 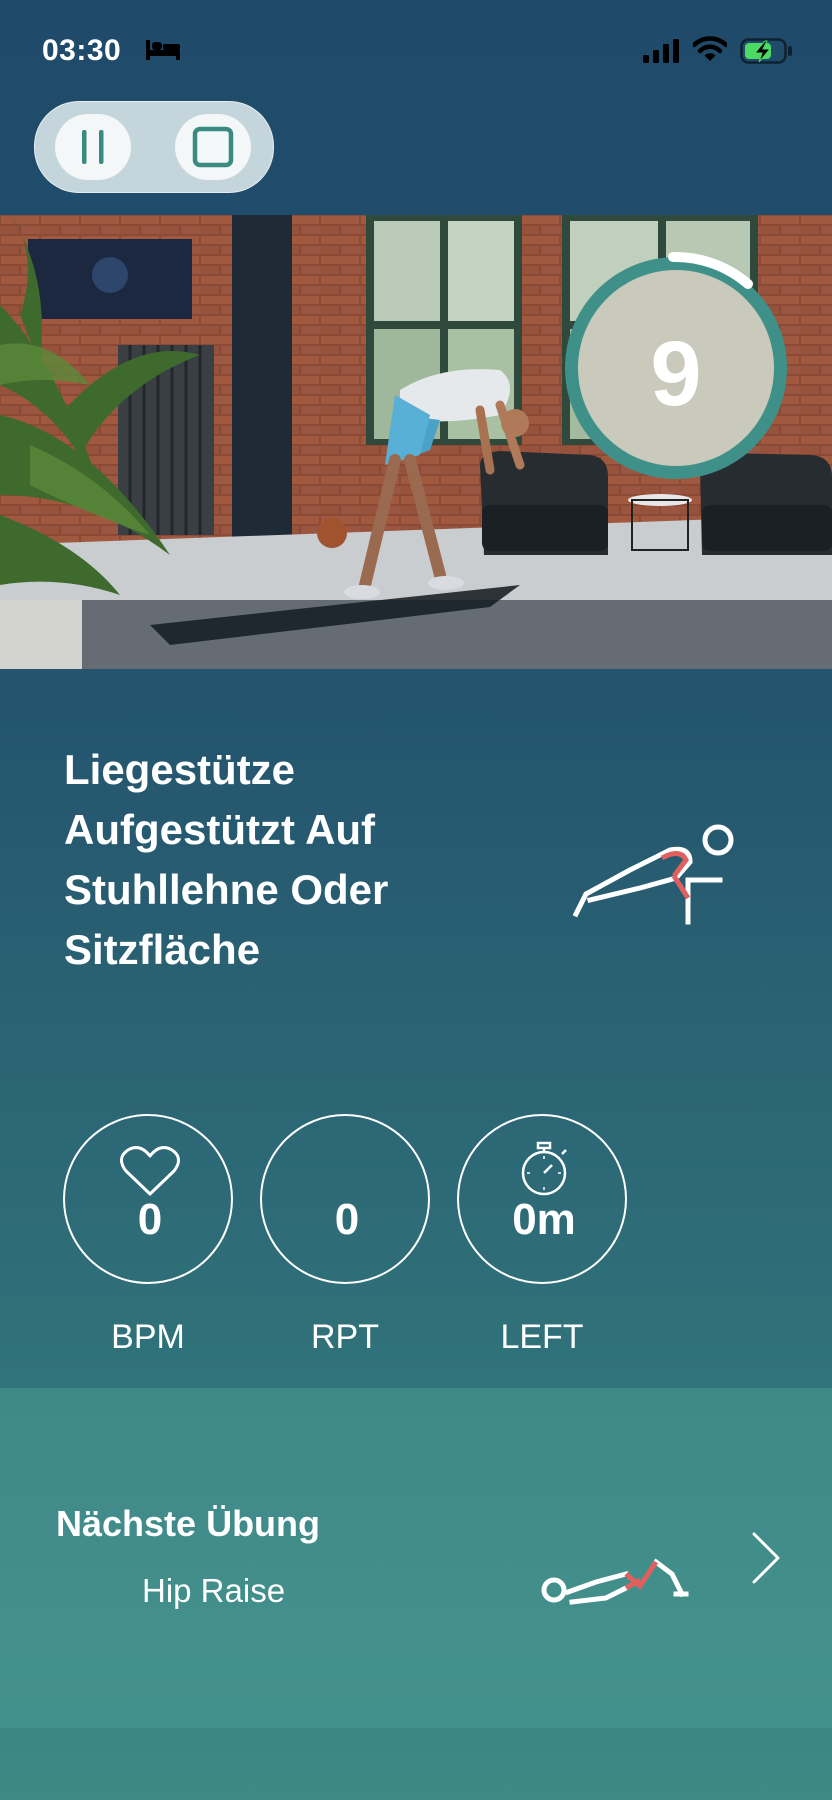 I want to click on status-bar: 03:30, so click(x=416, y=50).